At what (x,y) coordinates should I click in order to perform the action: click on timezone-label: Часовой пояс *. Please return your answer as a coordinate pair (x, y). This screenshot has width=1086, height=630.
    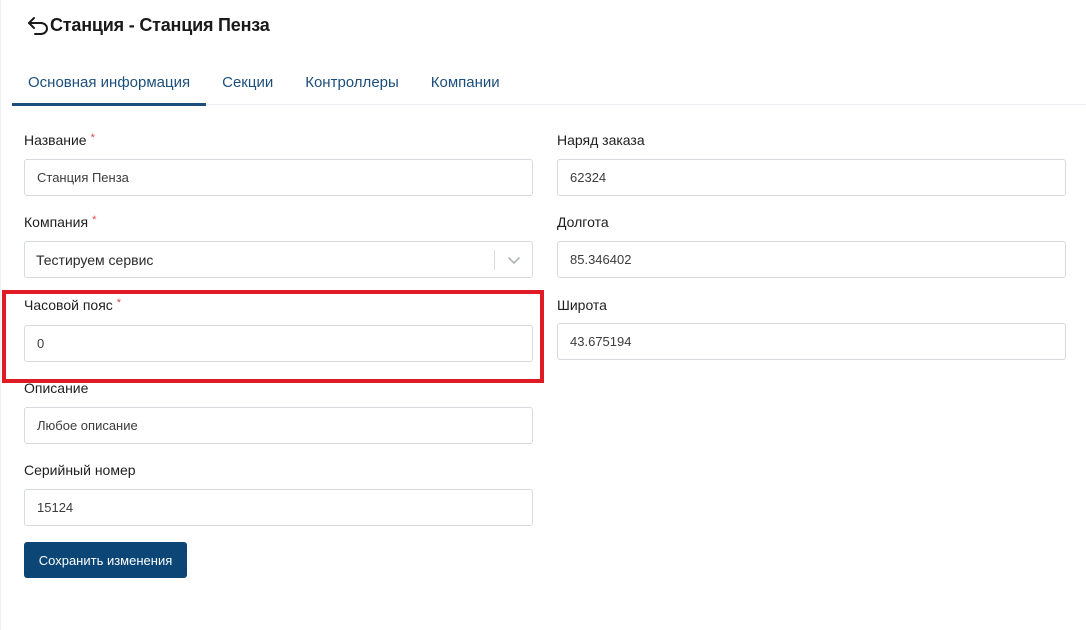
    Looking at the image, I should click on (278, 307).